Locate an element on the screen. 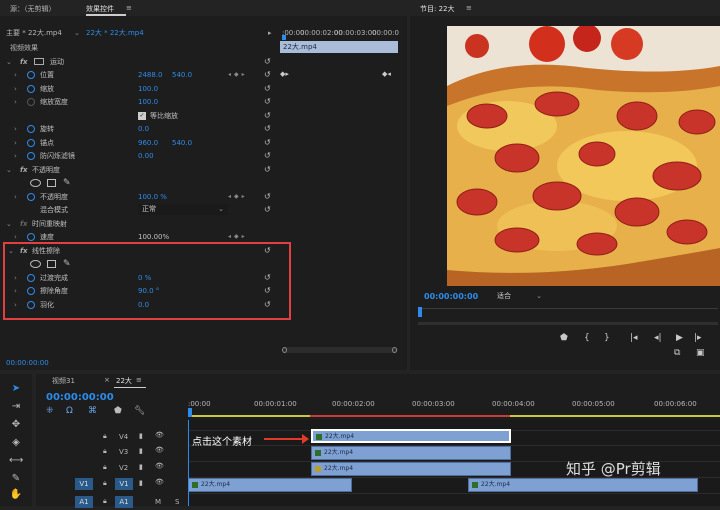 The image size is (720, 510). tab-source: 源：（无剪辑） is located at coordinates (33, 9).